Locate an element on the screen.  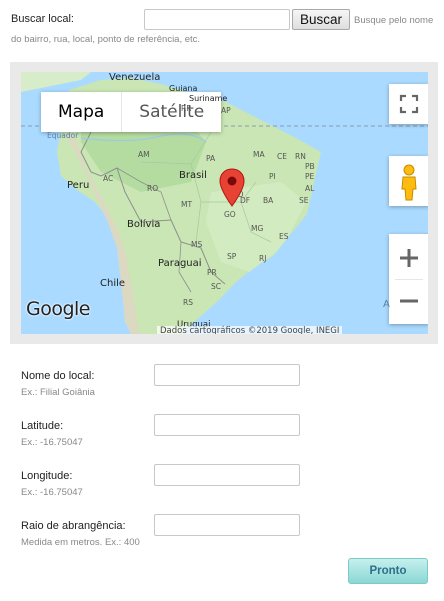
map-state-mt: MT is located at coordinates (187, 204).